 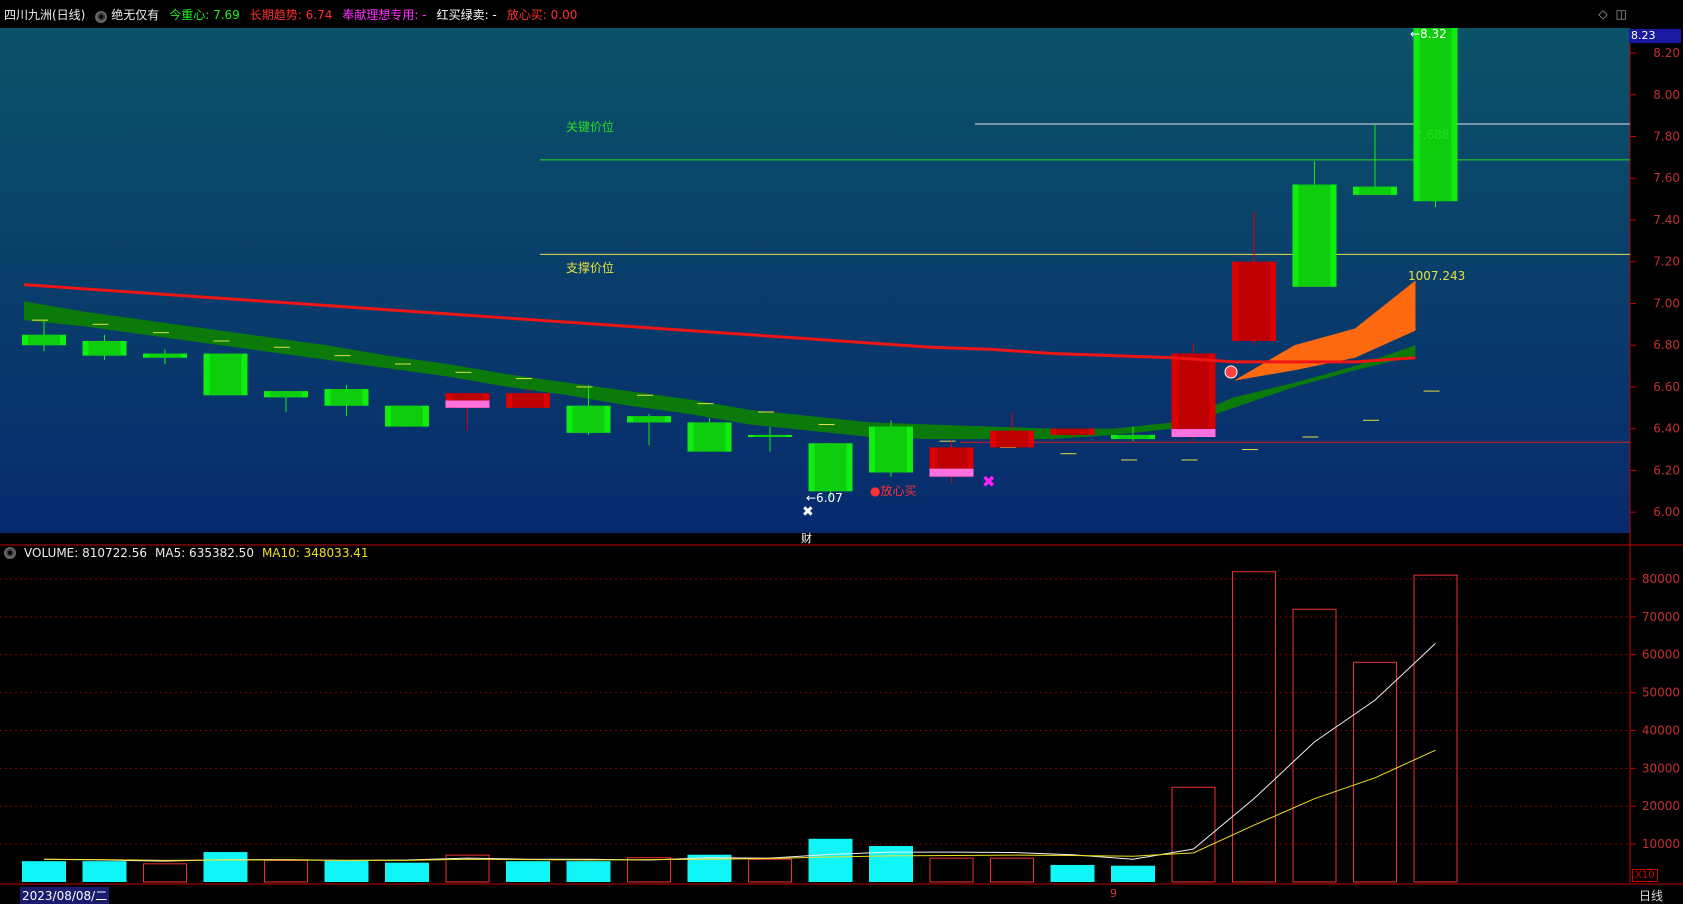 What do you see at coordinates (204, 553) in the screenshot?
I see `ma5-value: MA5: 635382.50` at bounding box center [204, 553].